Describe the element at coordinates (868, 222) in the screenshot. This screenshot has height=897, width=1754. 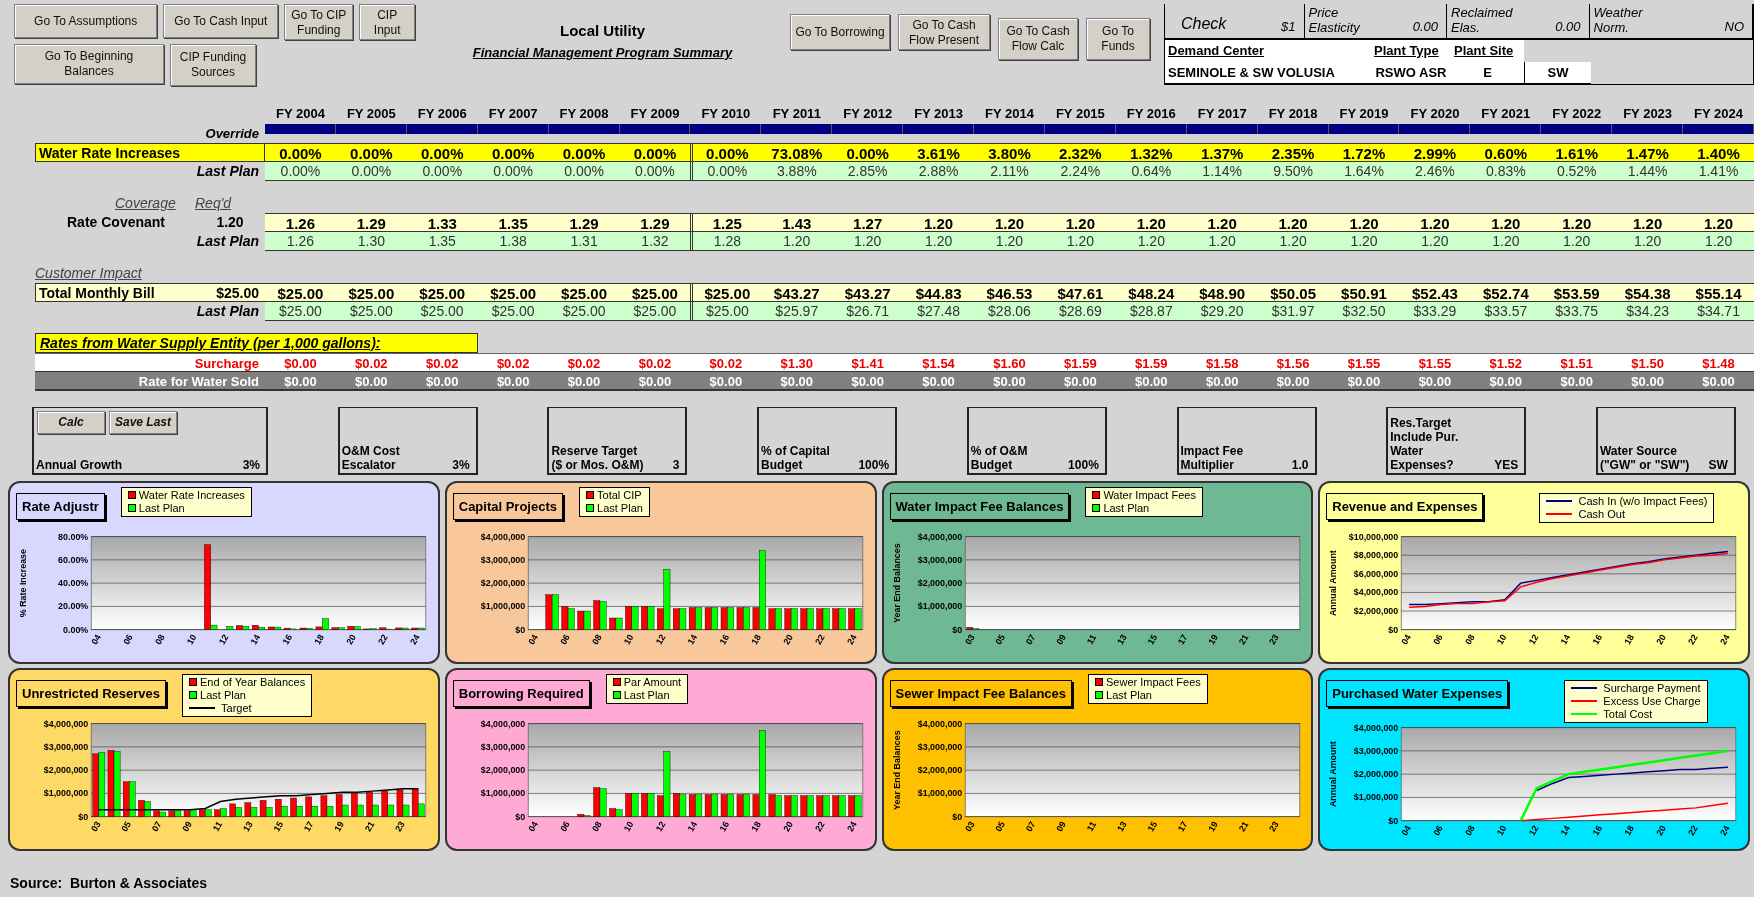
I see `table-cell: 1.27` at that location.